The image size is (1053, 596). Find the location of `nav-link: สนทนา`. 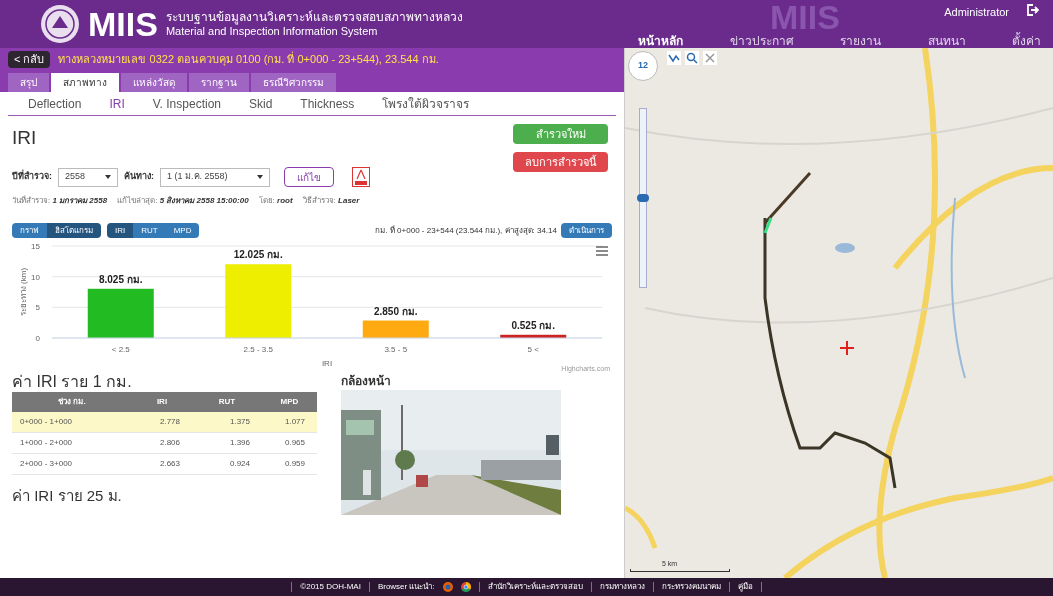

nav-link: สนทนา is located at coordinates (946, 41).